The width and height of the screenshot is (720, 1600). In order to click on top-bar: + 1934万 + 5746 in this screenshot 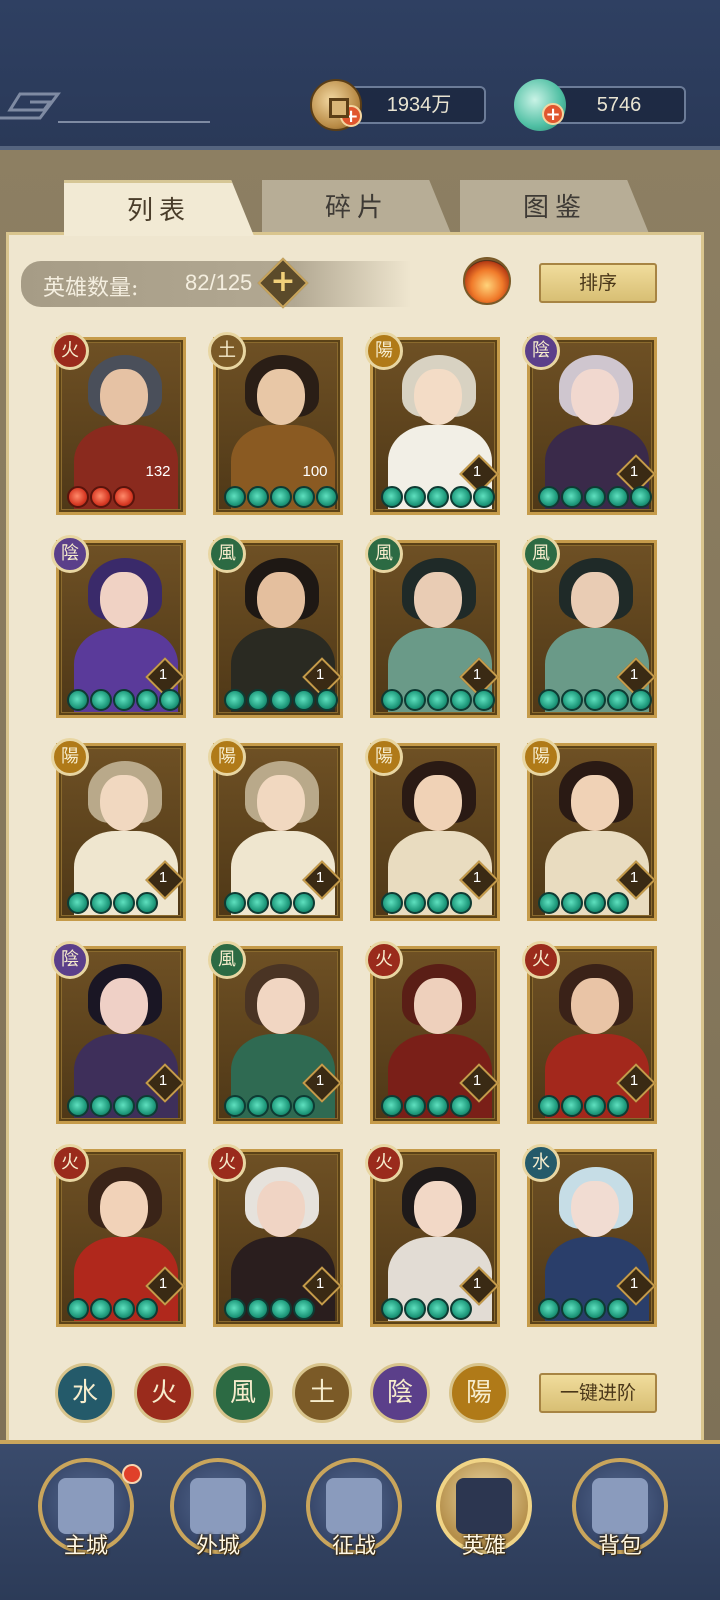, I will do `click(360, 75)`.